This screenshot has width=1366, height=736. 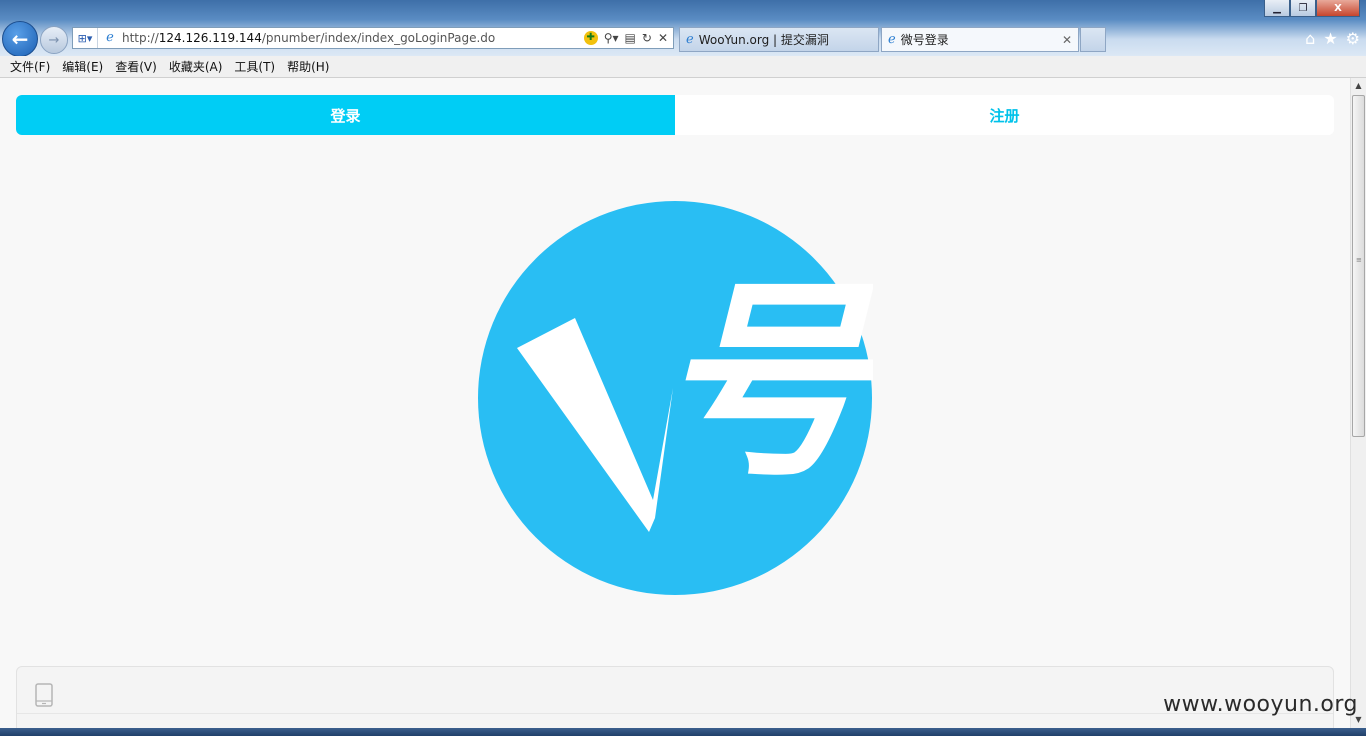 I want to click on close-window-button: X, so click(x=1338, y=8).